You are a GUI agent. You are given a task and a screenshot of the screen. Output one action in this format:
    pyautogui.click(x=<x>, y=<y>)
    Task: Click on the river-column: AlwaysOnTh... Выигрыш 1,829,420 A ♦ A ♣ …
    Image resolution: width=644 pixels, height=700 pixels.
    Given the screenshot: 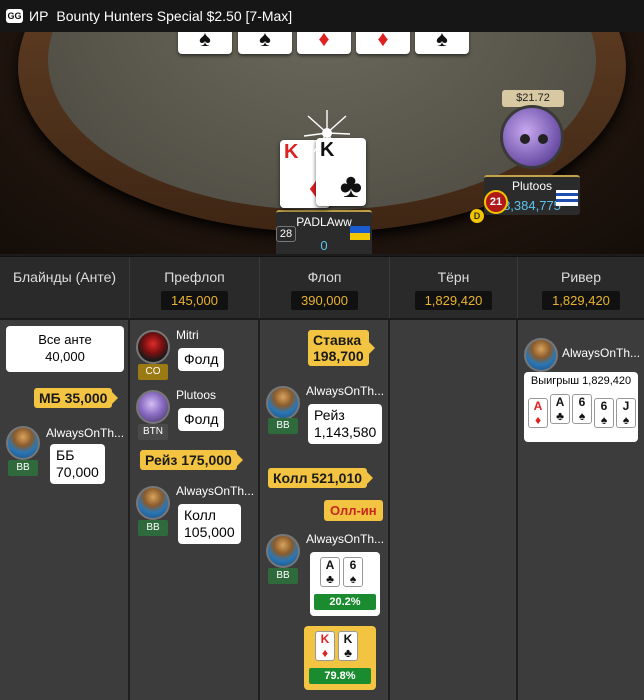 What is the action you would take?
    pyautogui.click(x=581, y=510)
    